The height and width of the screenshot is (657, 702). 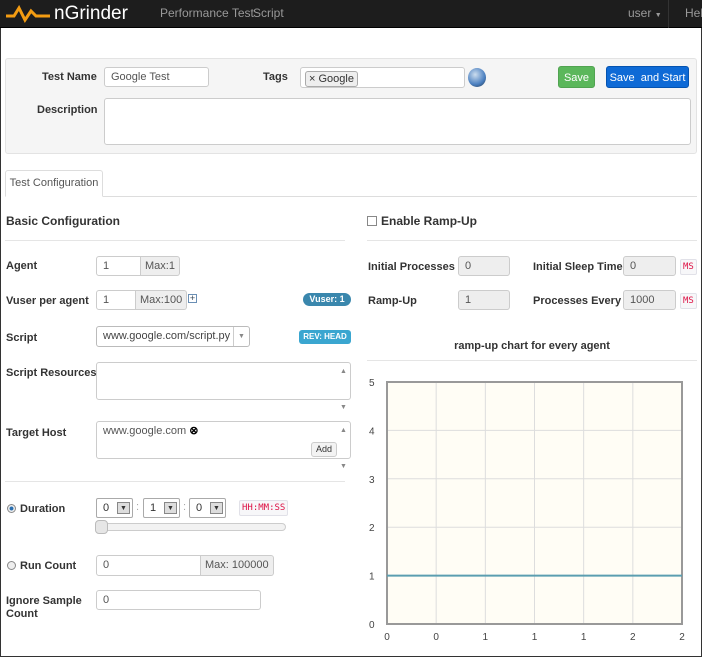 What do you see at coordinates (11, 508) in the screenshot?
I see `duration-radio` at bounding box center [11, 508].